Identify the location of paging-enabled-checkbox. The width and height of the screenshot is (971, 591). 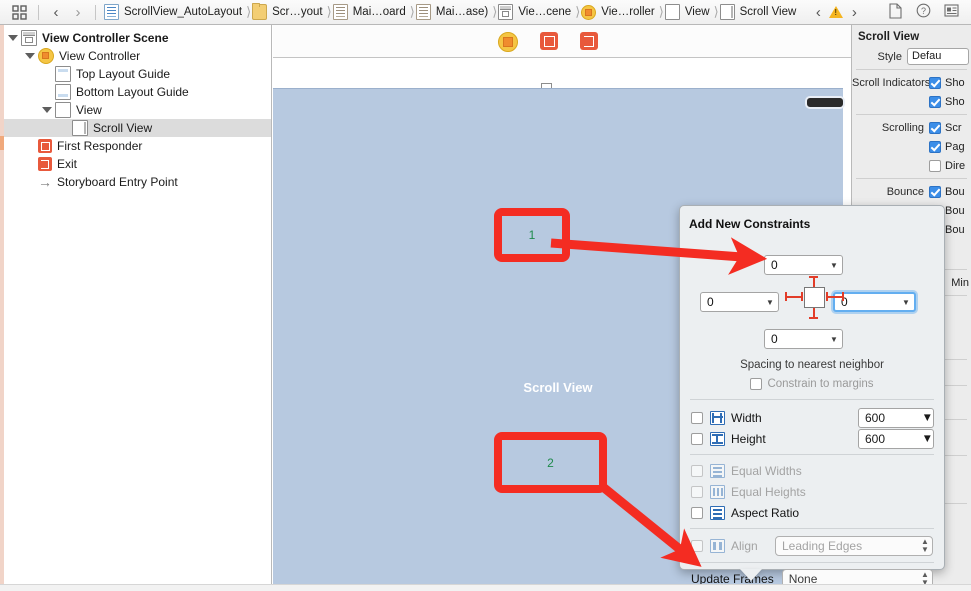
(935, 146).